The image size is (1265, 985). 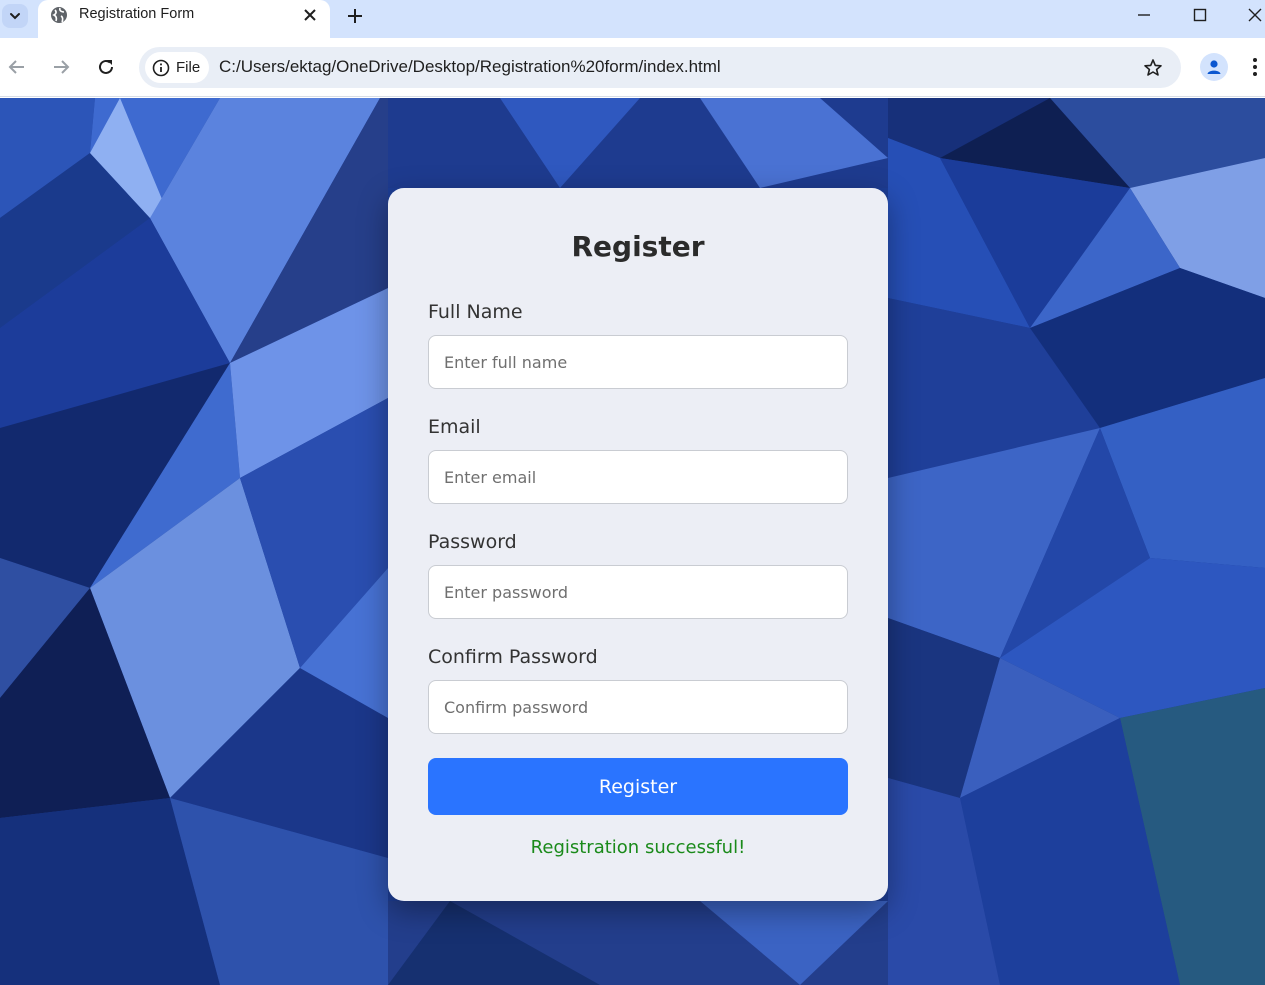 I want to click on window-close-icon, so click(x=1255, y=15).